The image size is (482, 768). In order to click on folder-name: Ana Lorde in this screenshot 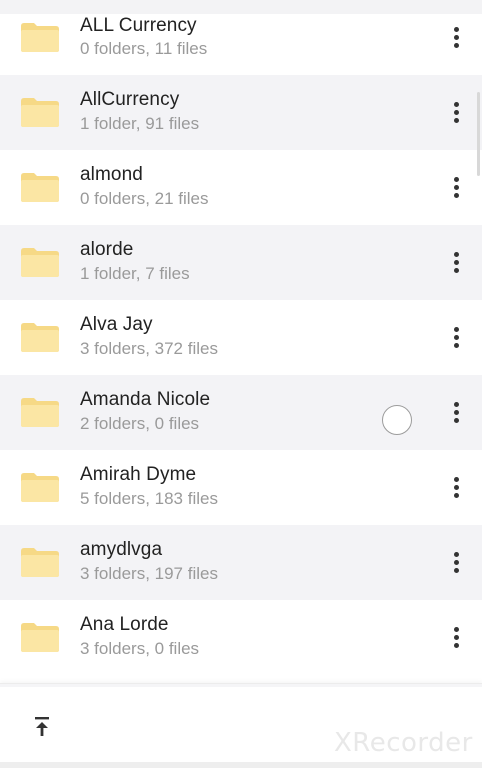, I will do `click(124, 624)`.